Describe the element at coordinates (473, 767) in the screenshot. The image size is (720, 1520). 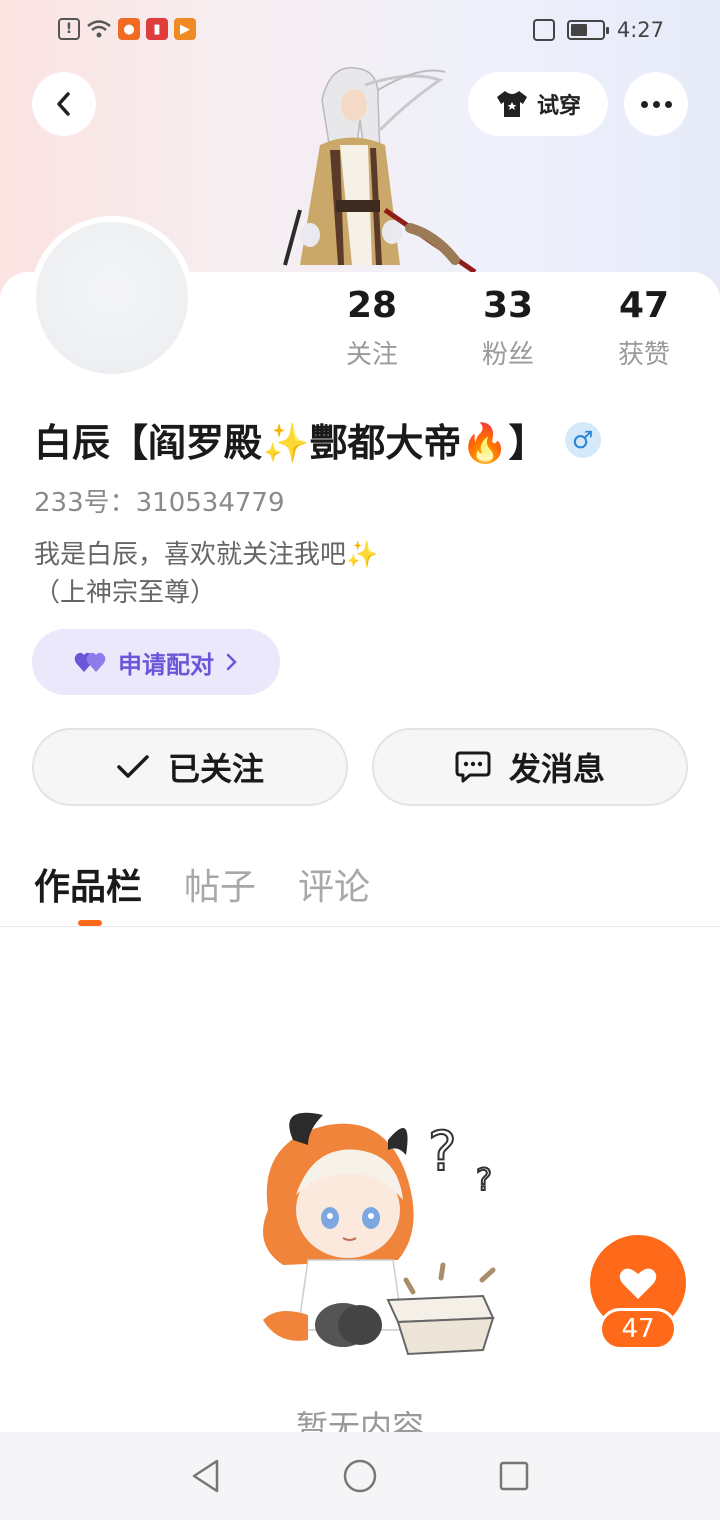
I see `chat-bubble-icon` at that location.